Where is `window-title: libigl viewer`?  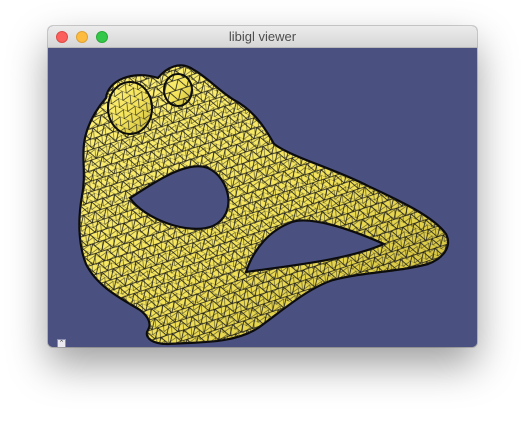
window-title: libigl viewer is located at coordinates (262, 36).